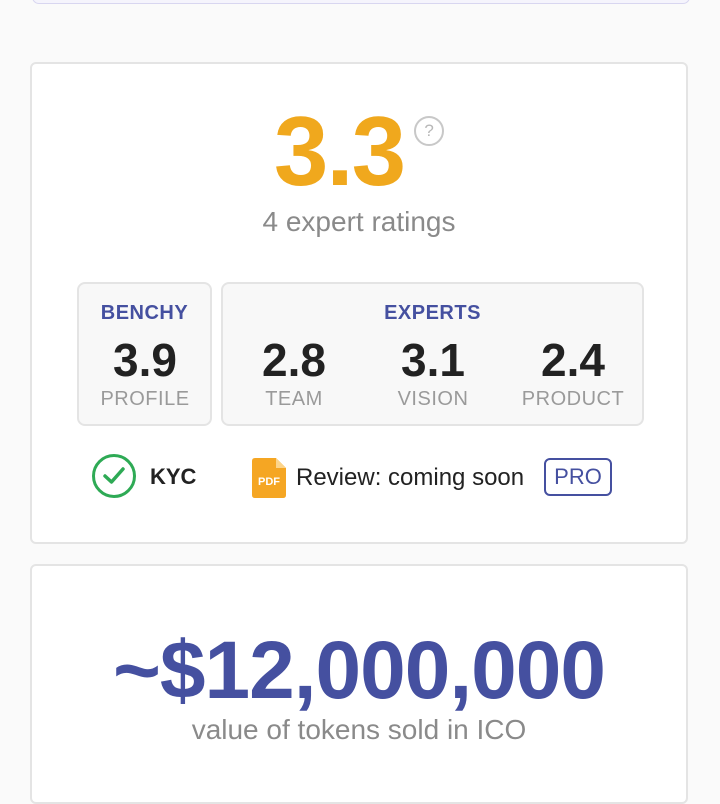  Describe the element at coordinates (433, 399) in the screenshot. I see `metric-label: VISION` at that location.